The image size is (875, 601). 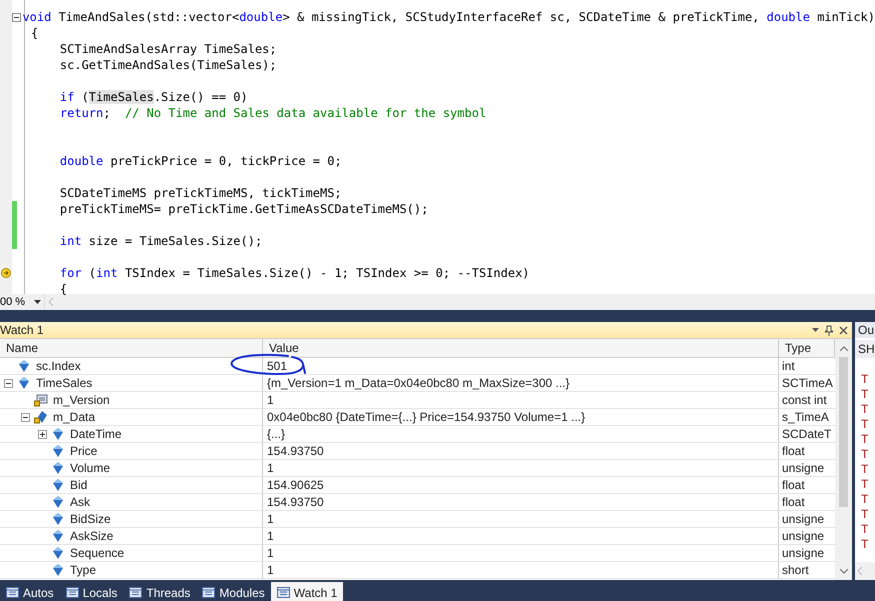 What do you see at coordinates (843, 330) in the screenshot?
I see `close-icon` at bounding box center [843, 330].